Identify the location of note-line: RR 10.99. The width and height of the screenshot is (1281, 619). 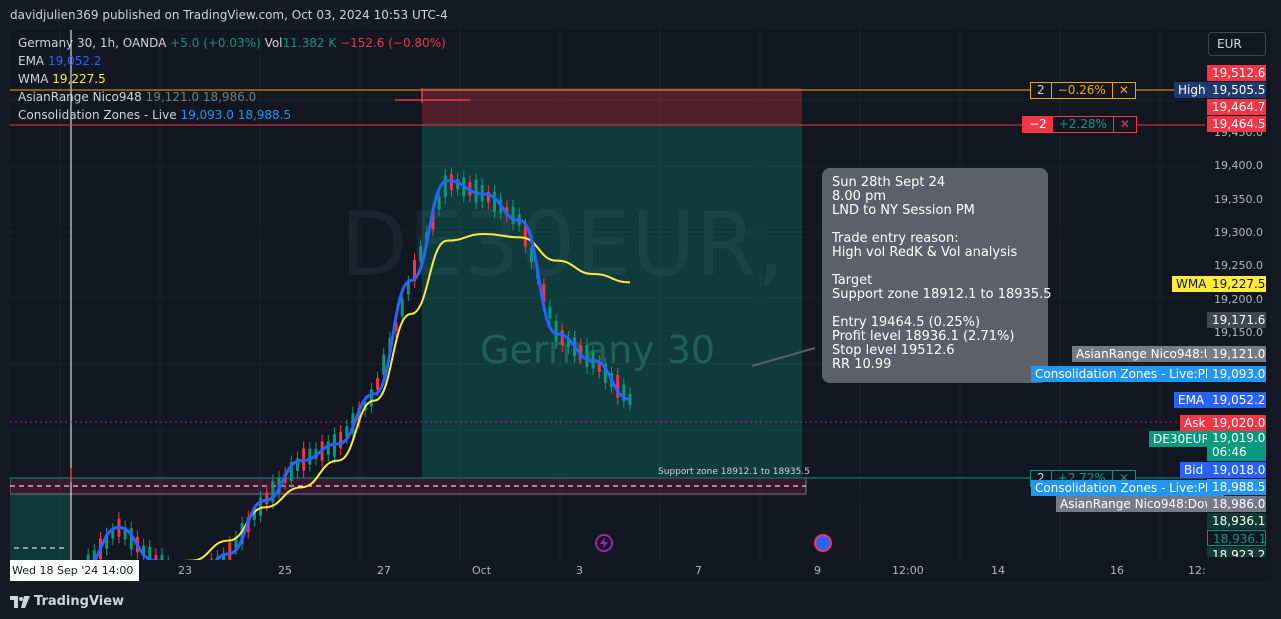
(862, 364).